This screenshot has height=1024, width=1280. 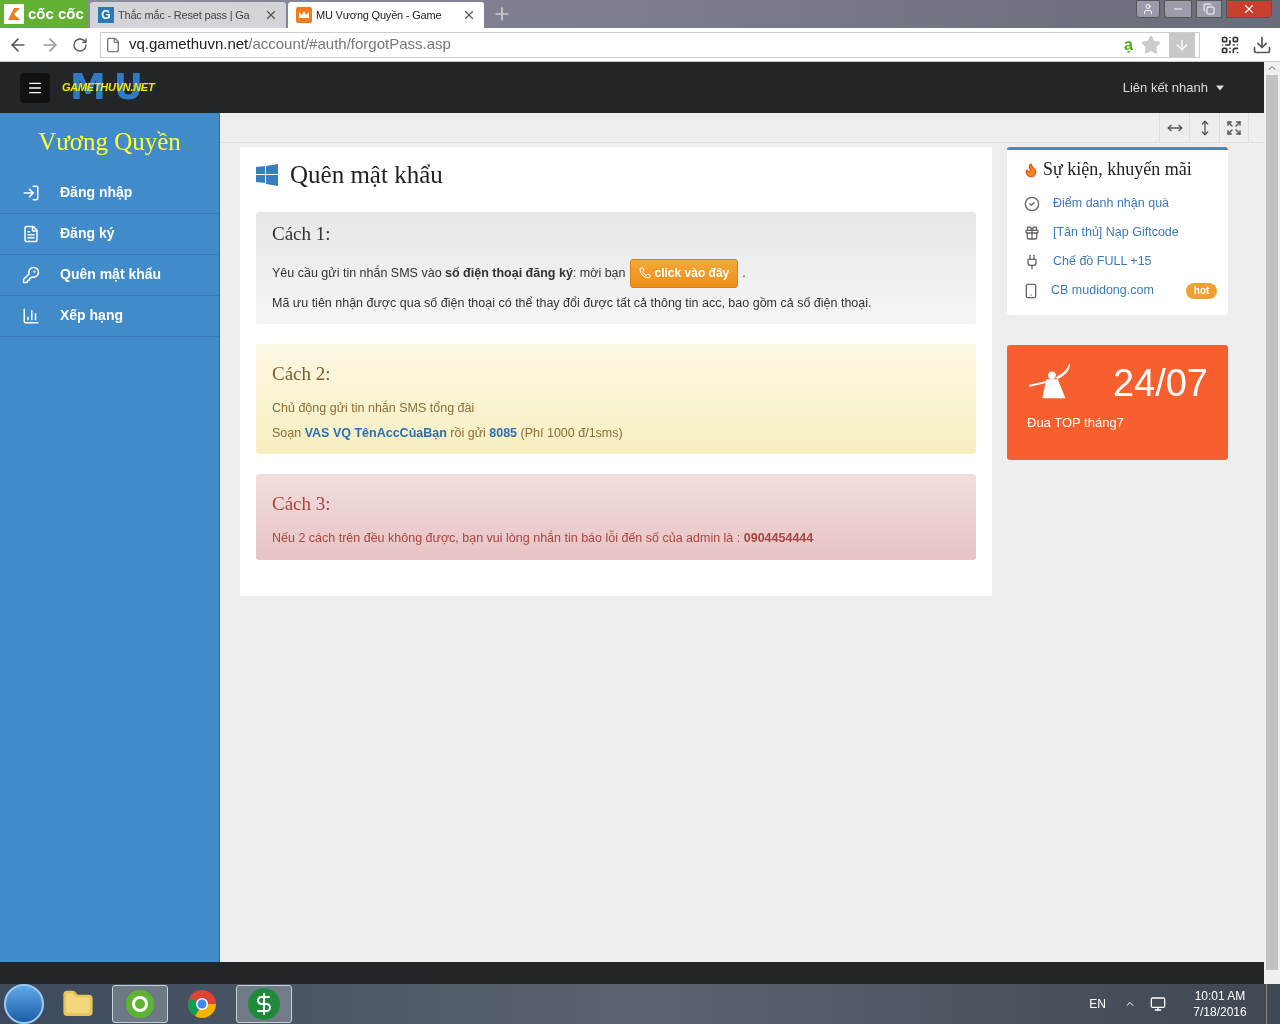 I want to click on event-link: Điểm danh nhận quà, so click(x=1111, y=203).